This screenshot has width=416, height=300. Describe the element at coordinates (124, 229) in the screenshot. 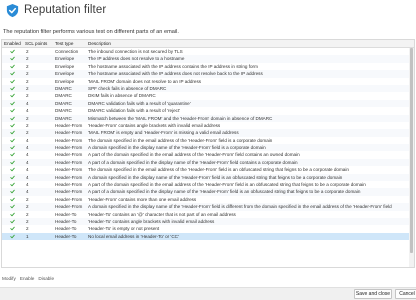

I see `description-cell: 'Header-To' is empty or not present` at that location.